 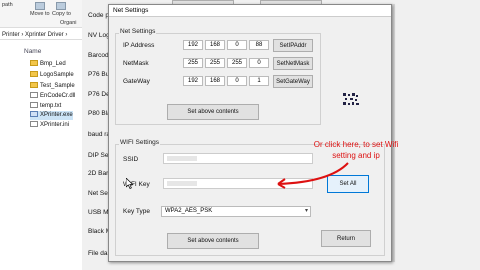 I want to click on gateway-octet-2: 168, so click(x=215, y=81).